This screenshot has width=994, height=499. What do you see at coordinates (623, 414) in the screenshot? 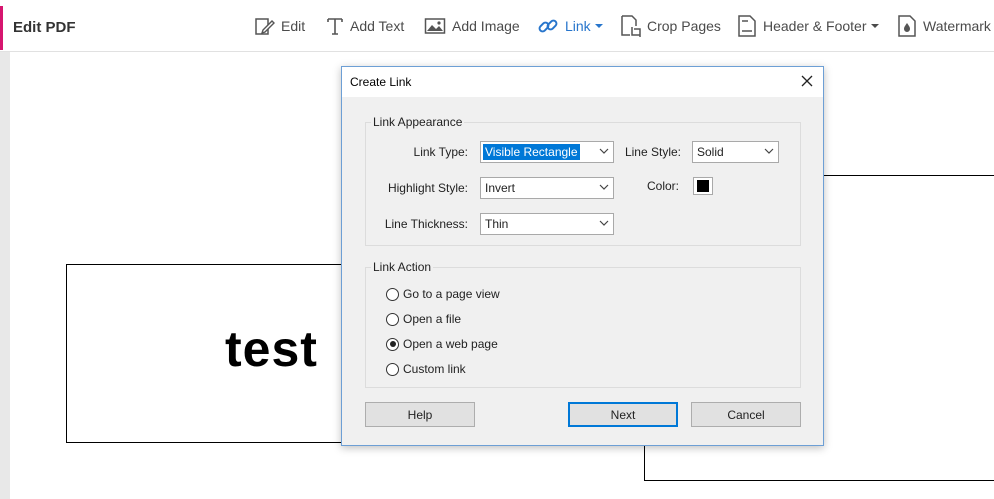
I see `next-button: Next` at bounding box center [623, 414].